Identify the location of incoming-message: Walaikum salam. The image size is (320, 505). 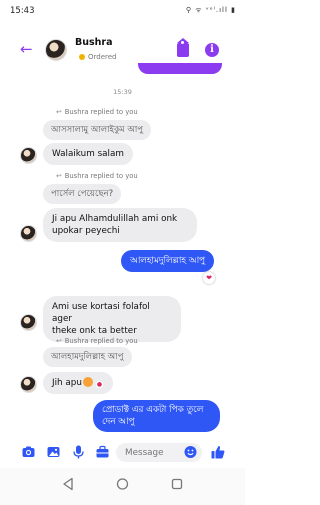
(88, 154).